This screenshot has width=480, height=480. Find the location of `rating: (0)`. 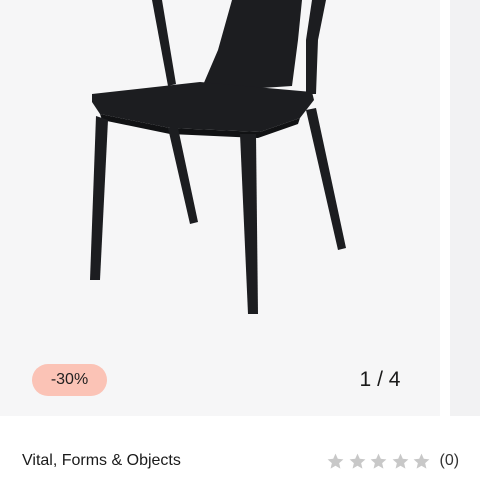

rating: (0) is located at coordinates (392, 461).